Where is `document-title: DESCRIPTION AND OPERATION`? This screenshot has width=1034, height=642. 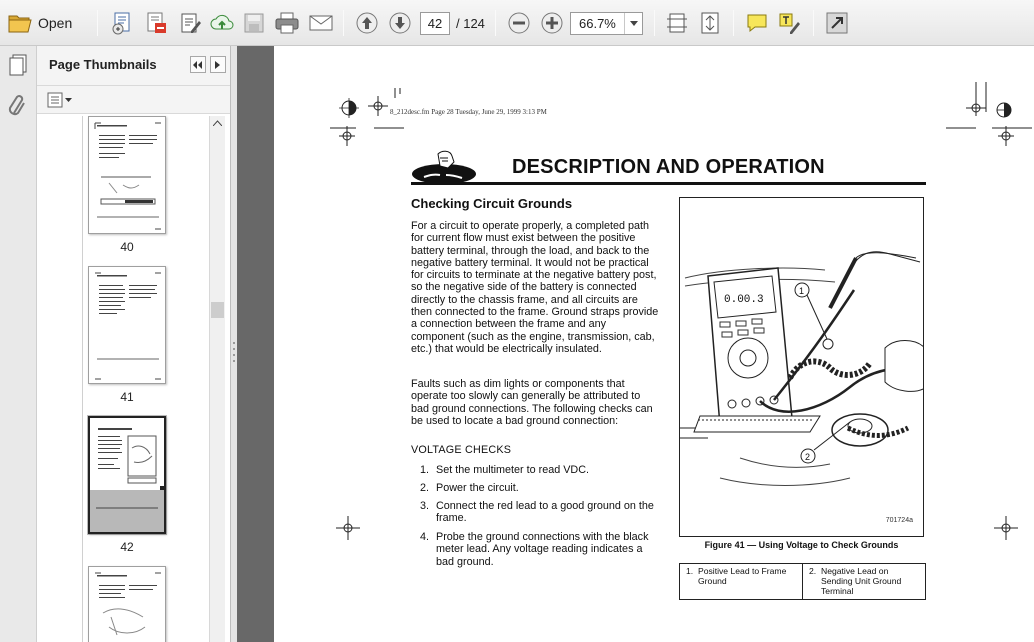
document-title: DESCRIPTION AND OPERATION is located at coordinates (668, 167).